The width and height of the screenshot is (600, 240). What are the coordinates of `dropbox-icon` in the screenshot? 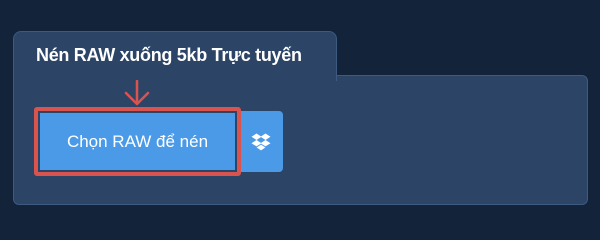 It's located at (260, 141).